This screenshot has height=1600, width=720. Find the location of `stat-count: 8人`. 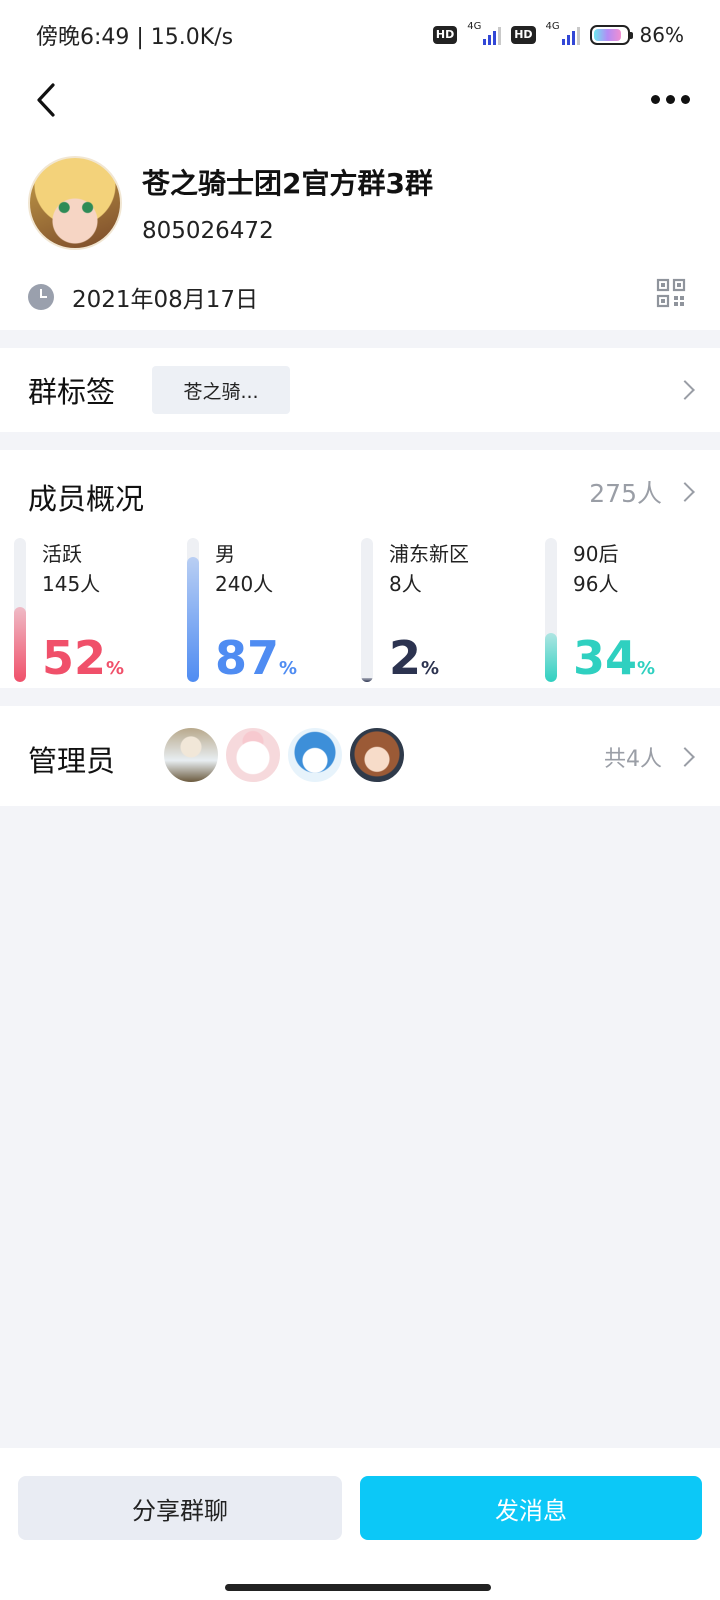

stat-count: 8人 is located at coordinates (405, 584).